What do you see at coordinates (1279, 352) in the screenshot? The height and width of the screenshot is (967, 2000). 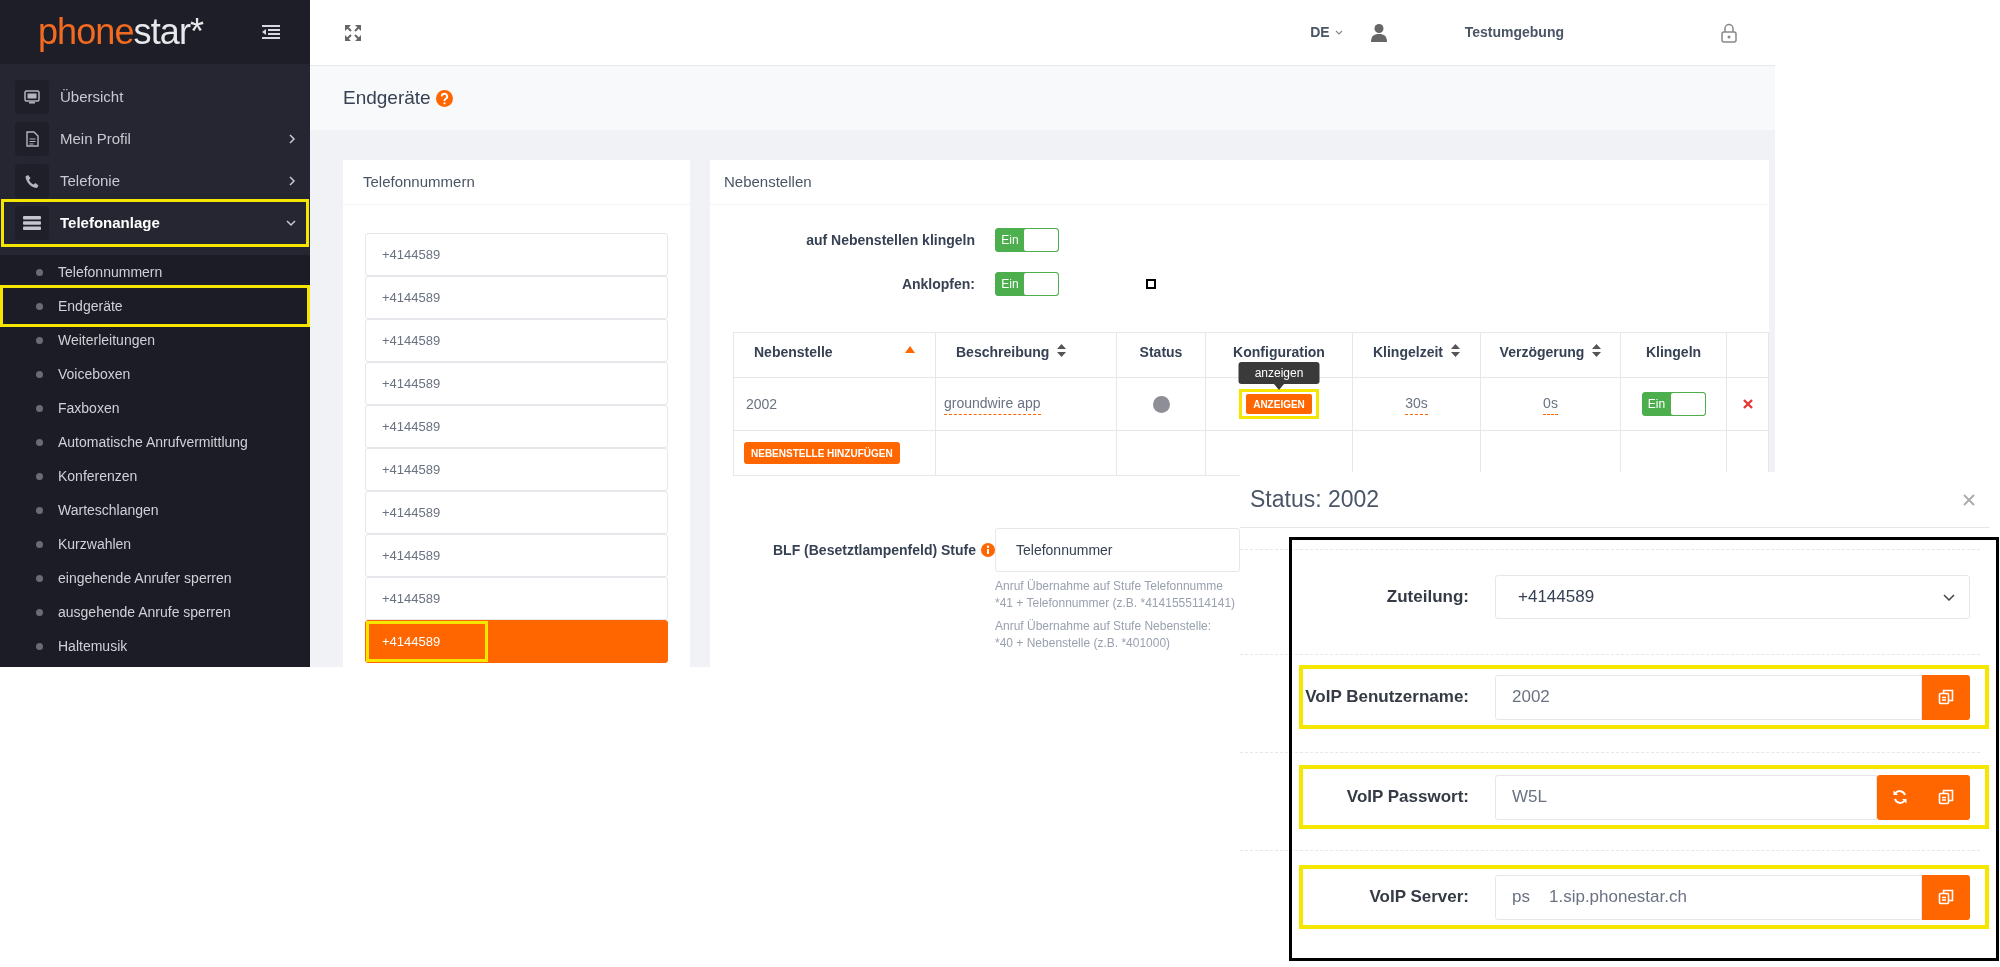 I see `column-header: Konfiguration` at bounding box center [1279, 352].